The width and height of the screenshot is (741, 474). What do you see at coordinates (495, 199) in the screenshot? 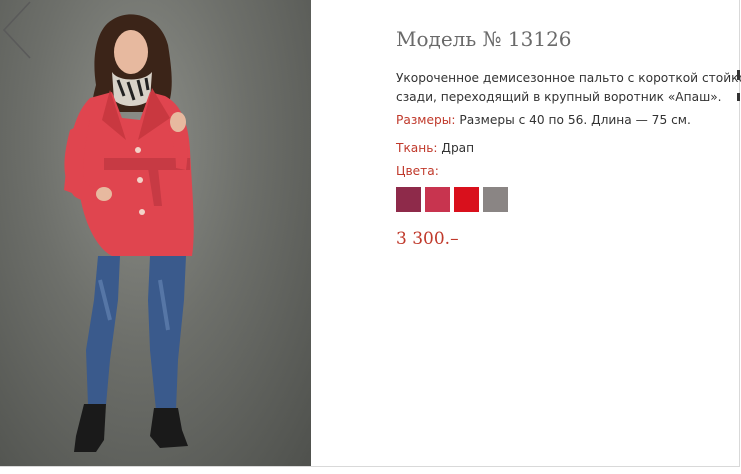
I see `swatch-grey` at bounding box center [495, 199].